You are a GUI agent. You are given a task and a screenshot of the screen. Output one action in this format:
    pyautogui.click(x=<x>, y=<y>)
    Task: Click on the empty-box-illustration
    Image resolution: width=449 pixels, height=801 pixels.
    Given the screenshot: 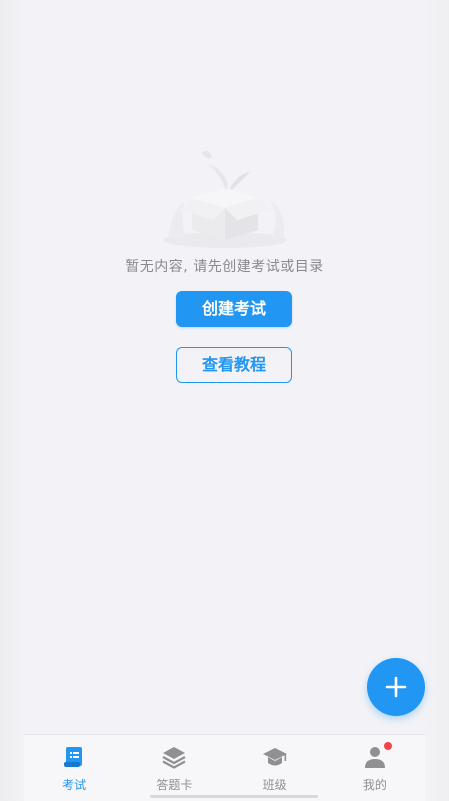 What is the action you would take?
    pyautogui.click(x=224, y=199)
    